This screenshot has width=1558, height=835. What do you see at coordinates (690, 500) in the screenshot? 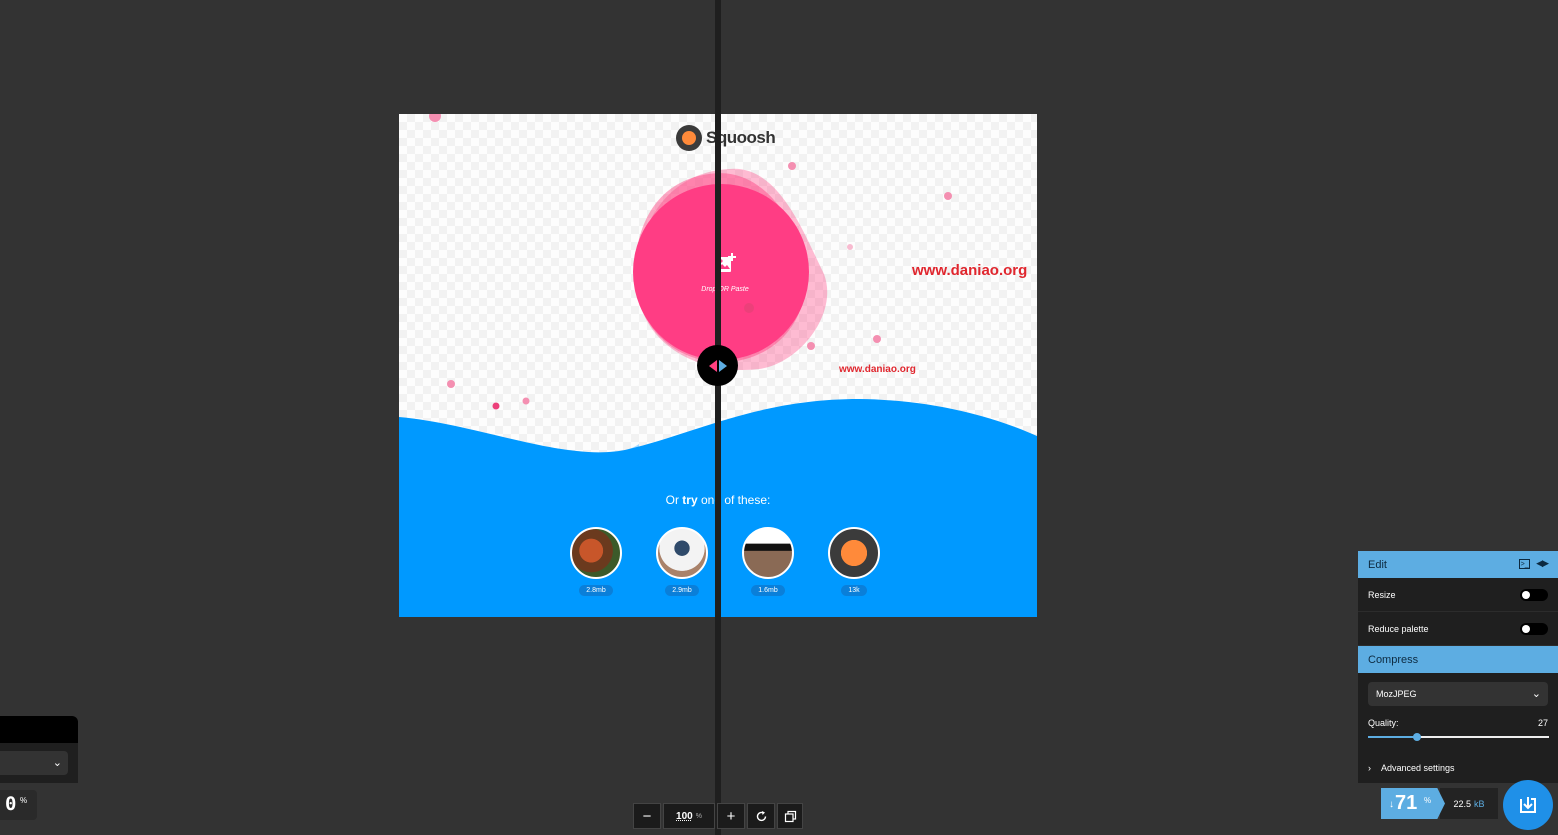
I see `try-bold: try` at bounding box center [690, 500].